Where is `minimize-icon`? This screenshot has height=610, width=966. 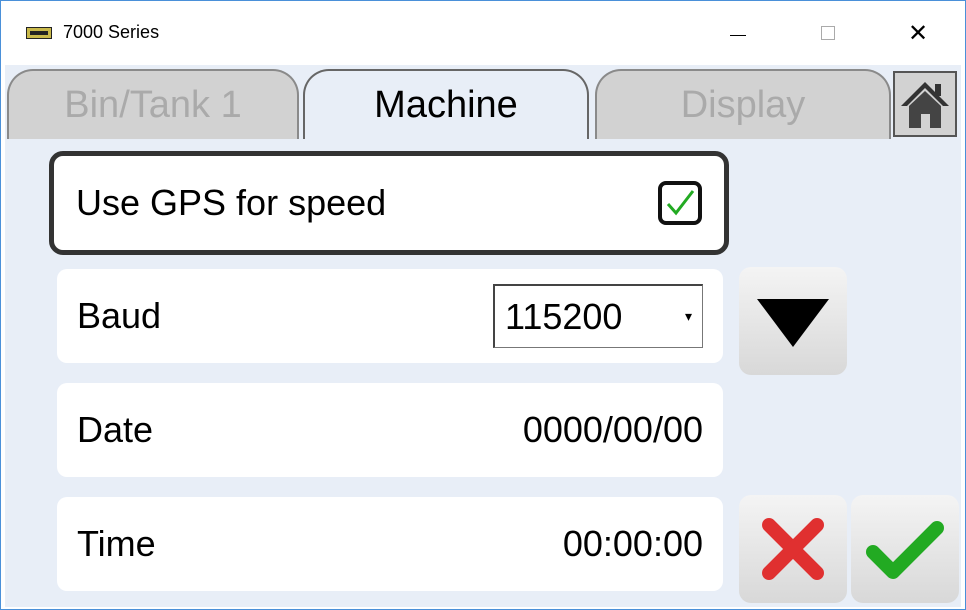 minimize-icon is located at coordinates (738, 35).